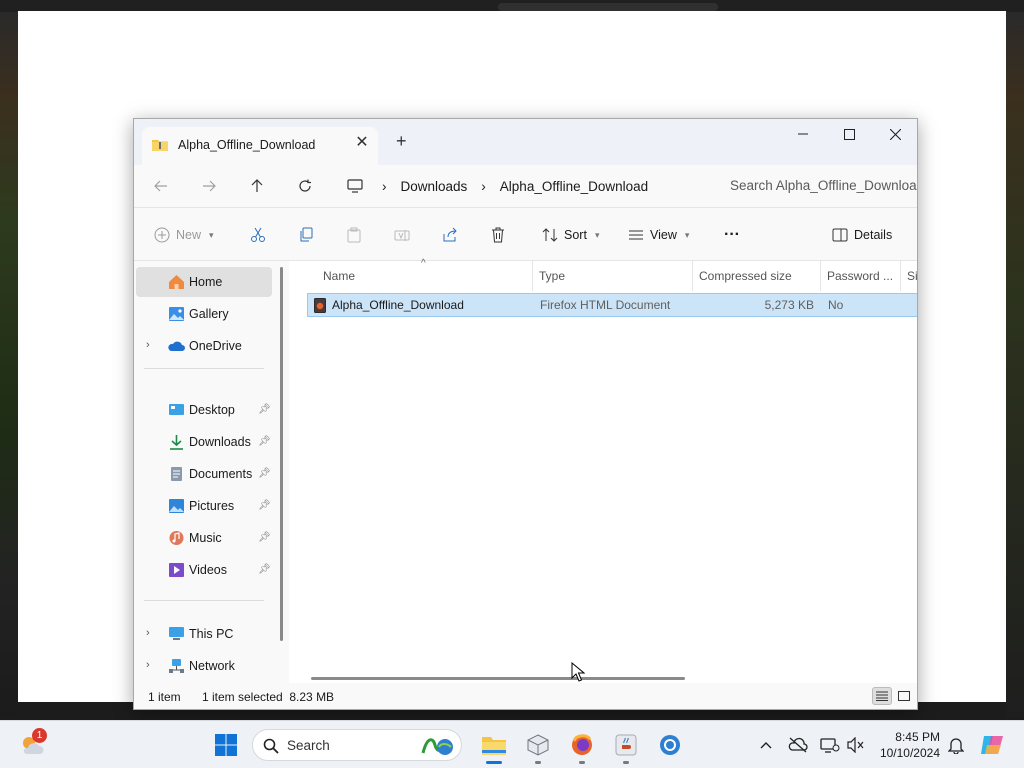 The width and height of the screenshot is (1024, 768). I want to click on back-button, so click(161, 186).